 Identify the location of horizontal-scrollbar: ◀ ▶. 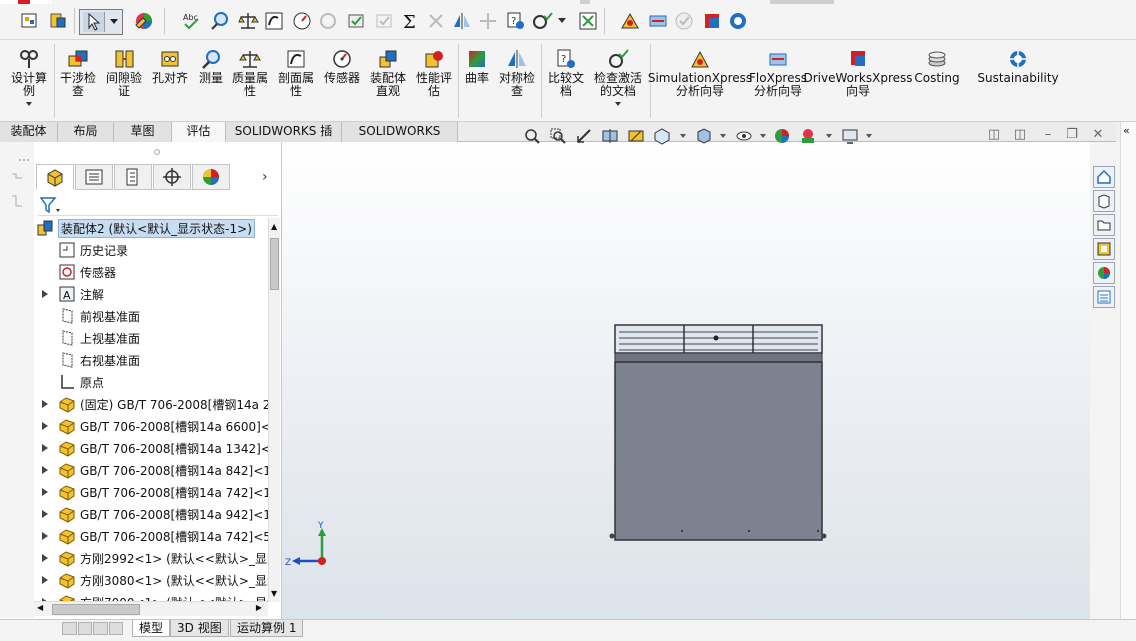
(151, 608).